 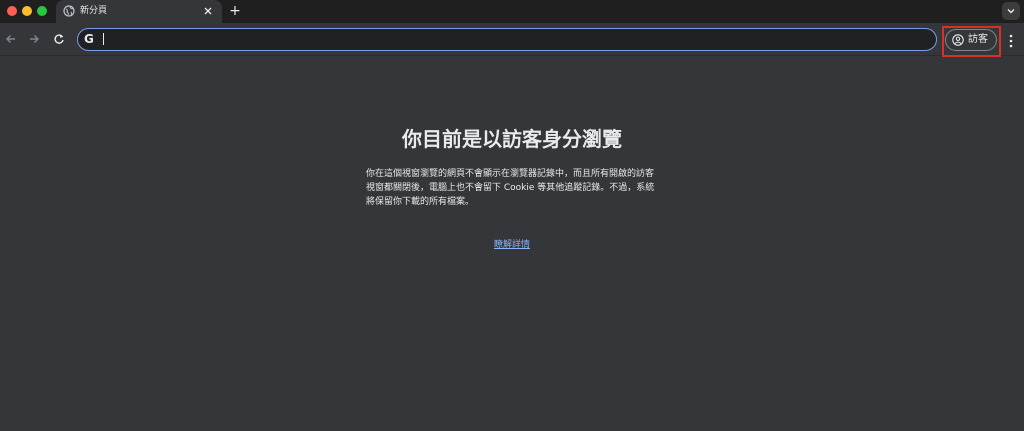 I want to click on globe-icon, so click(x=69, y=11).